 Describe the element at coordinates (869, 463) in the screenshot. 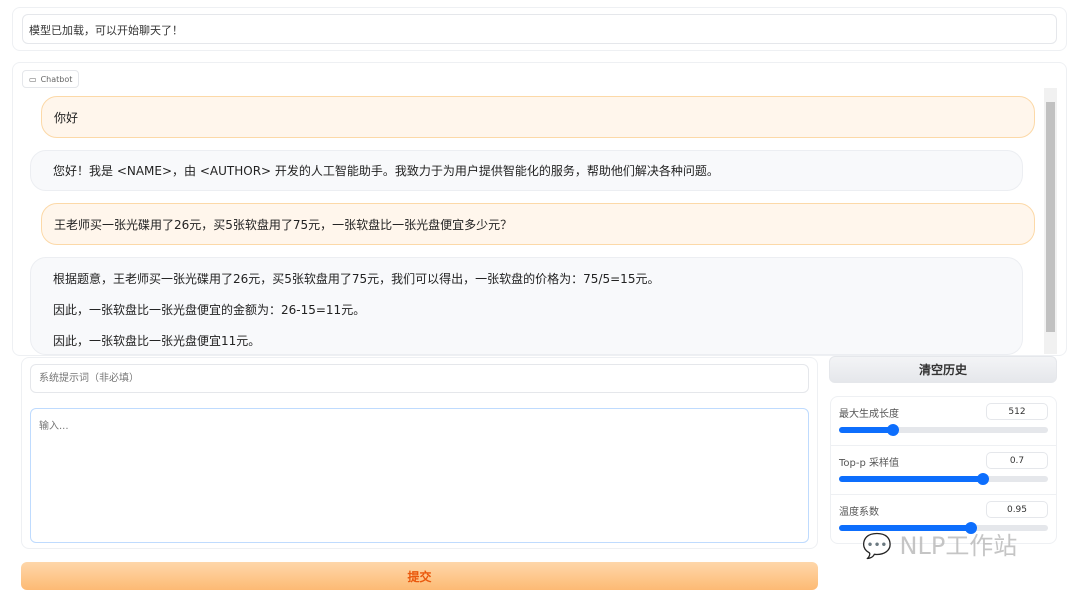

I see `slider-label: Top-p 采样值` at that location.